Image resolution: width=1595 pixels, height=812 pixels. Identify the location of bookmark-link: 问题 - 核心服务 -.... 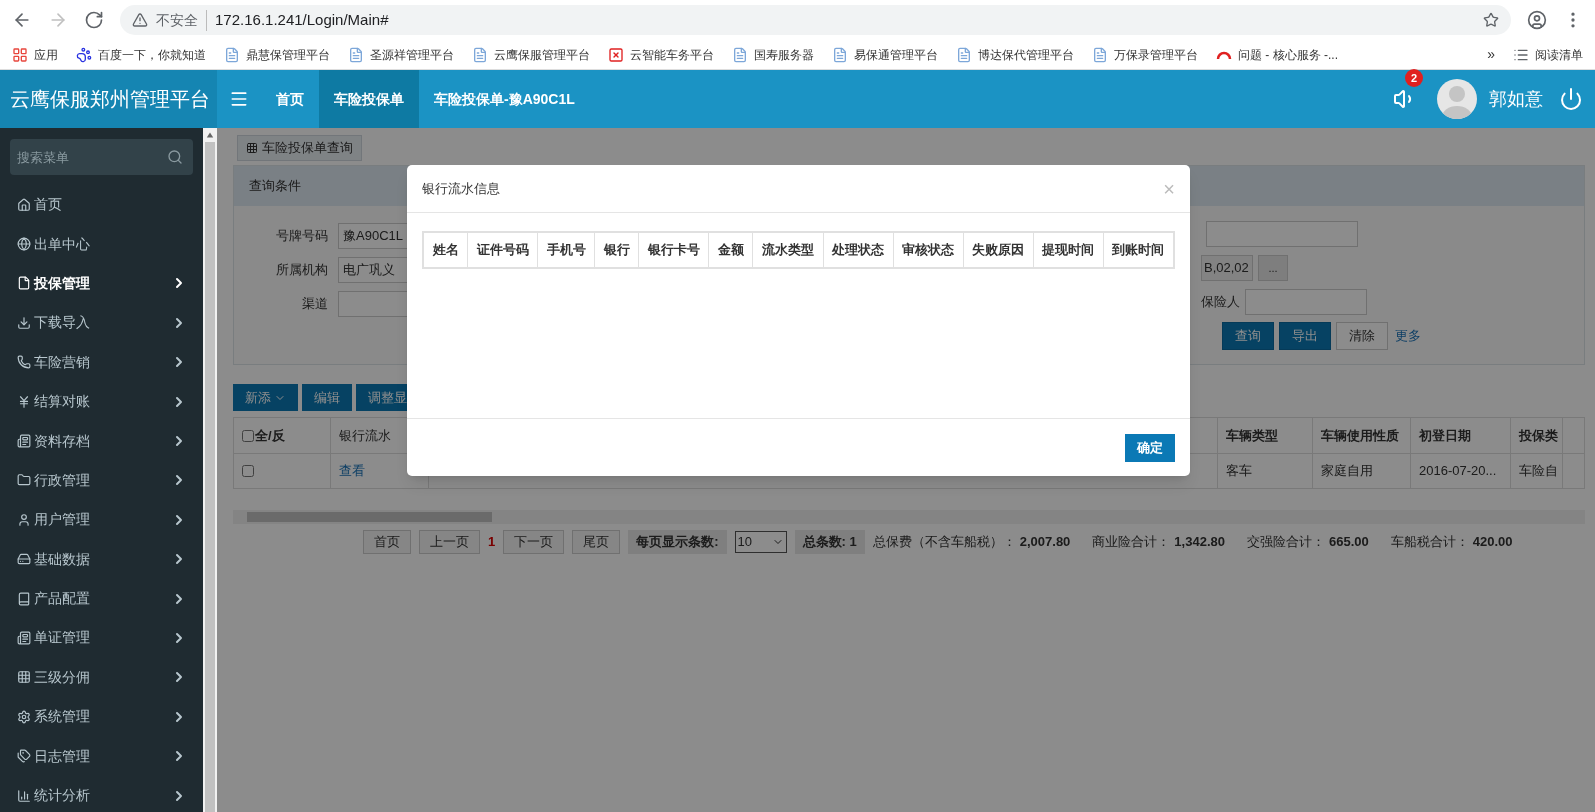
(1288, 54).